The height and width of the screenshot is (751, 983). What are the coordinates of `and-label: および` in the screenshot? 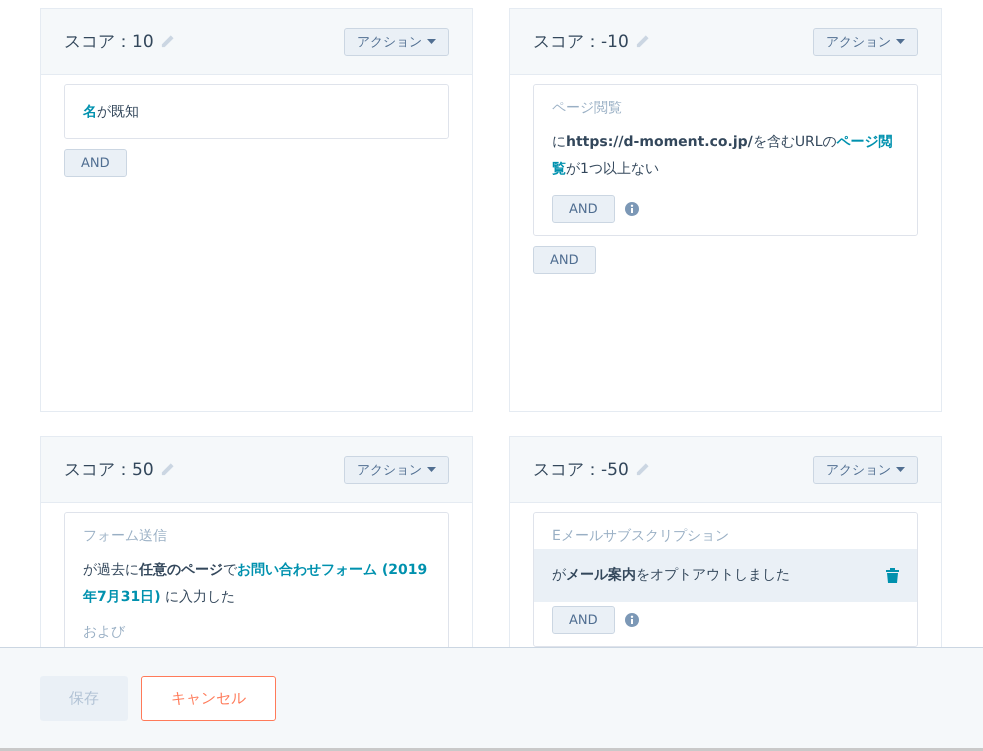 It's located at (104, 632).